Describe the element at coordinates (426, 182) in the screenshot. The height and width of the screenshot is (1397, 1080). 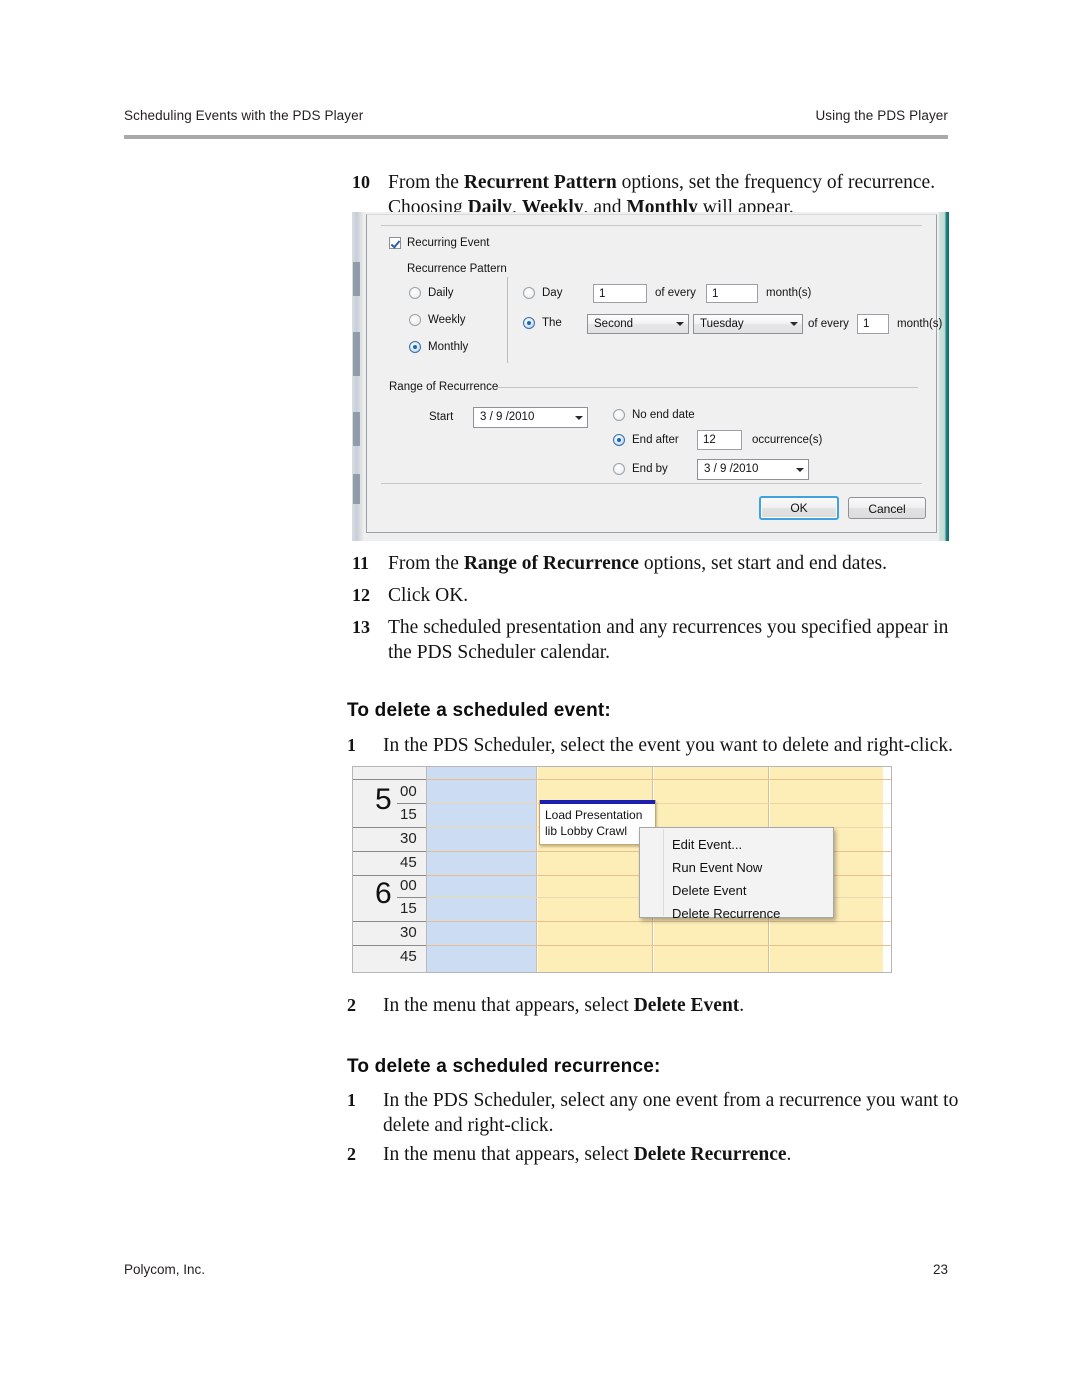
I see `step-10-frag-0: From the` at that location.